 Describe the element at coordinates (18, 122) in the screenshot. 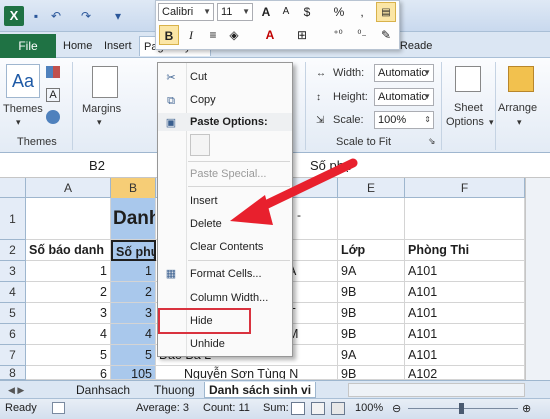

I see `themes-chevron-down-icon: ▾` at that location.